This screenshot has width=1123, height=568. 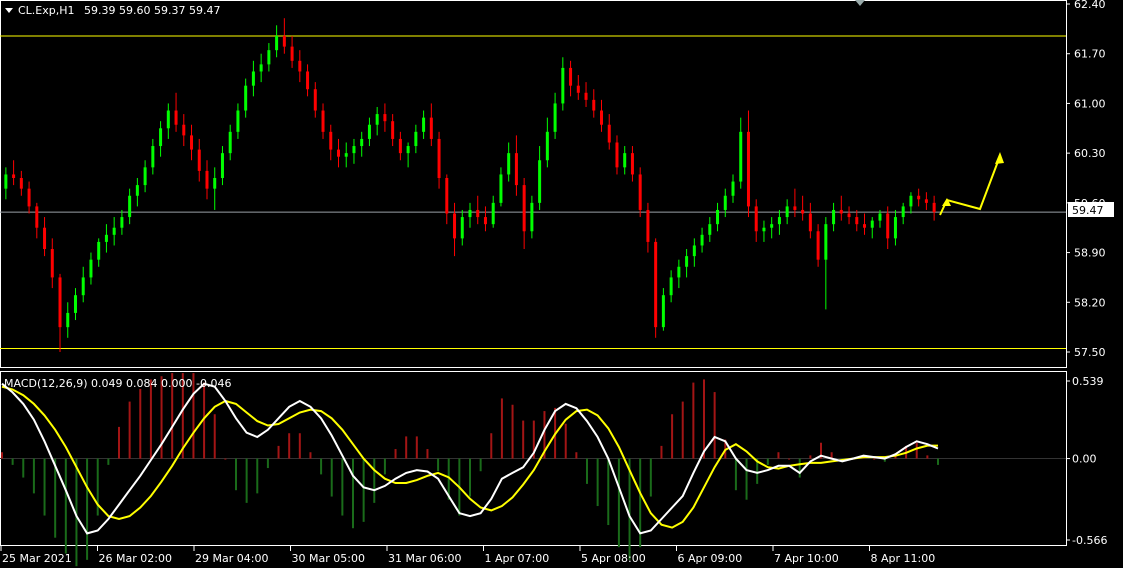 I want to click on time-axis-label: 8 Apr 11:00, so click(x=903, y=558).